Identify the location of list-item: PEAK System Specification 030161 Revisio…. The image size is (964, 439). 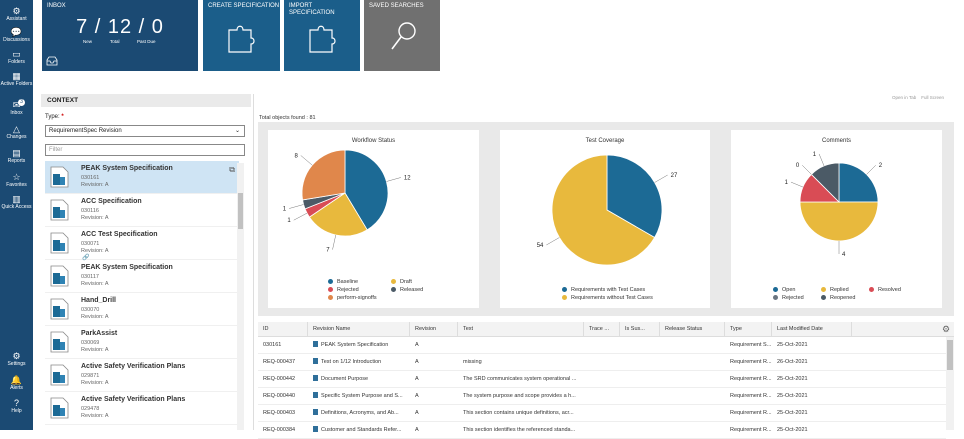
(142, 177).